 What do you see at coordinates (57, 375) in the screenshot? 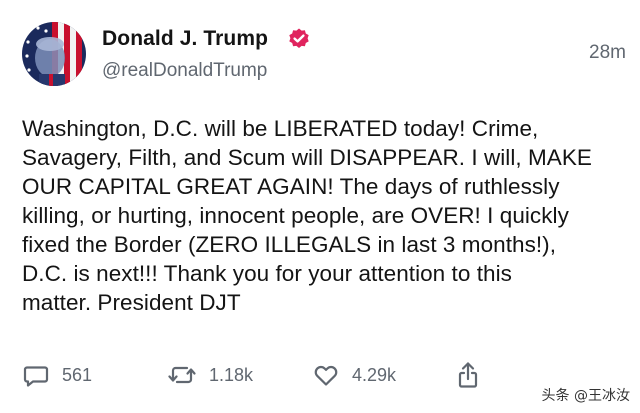
I see `reply-button: 561` at bounding box center [57, 375].